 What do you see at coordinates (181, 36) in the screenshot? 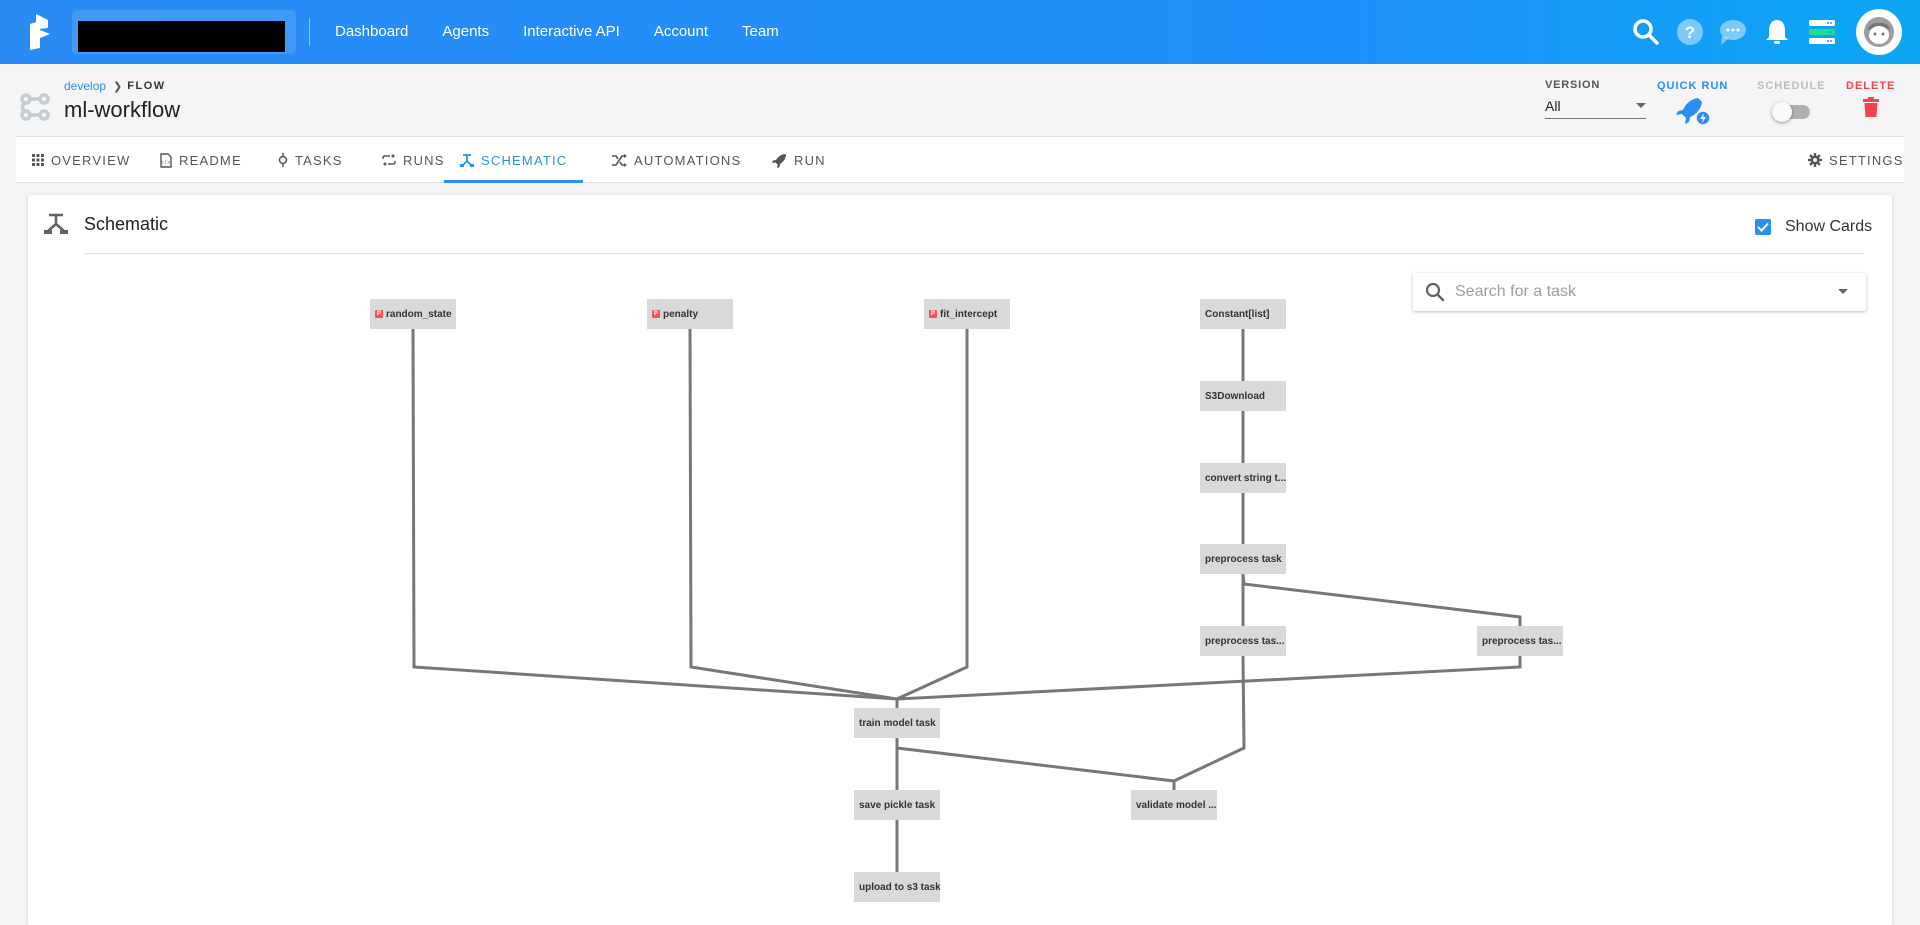
I see `team-name-redacted` at bounding box center [181, 36].